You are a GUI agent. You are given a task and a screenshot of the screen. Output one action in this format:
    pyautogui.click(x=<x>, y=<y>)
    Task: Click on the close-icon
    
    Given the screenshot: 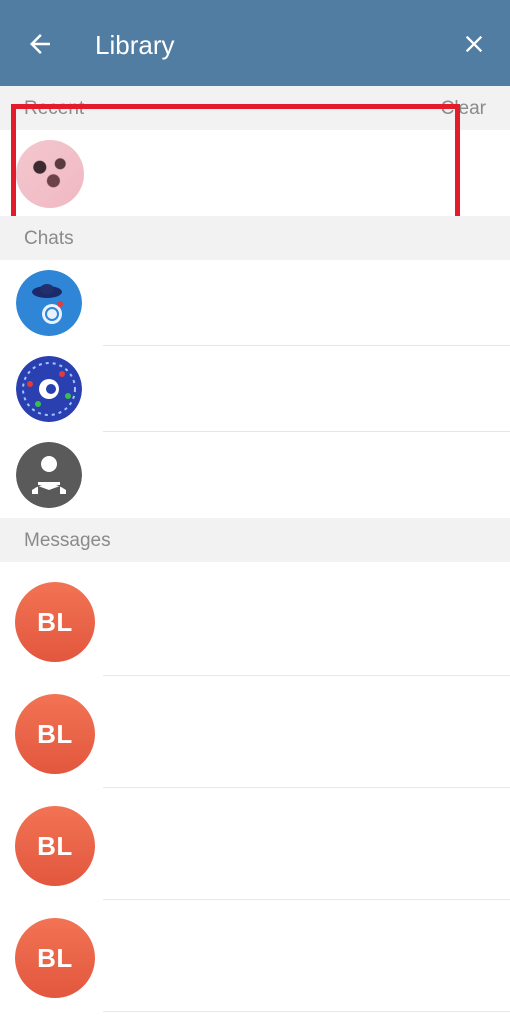 What is the action you would take?
    pyautogui.click(x=474, y=44)
    